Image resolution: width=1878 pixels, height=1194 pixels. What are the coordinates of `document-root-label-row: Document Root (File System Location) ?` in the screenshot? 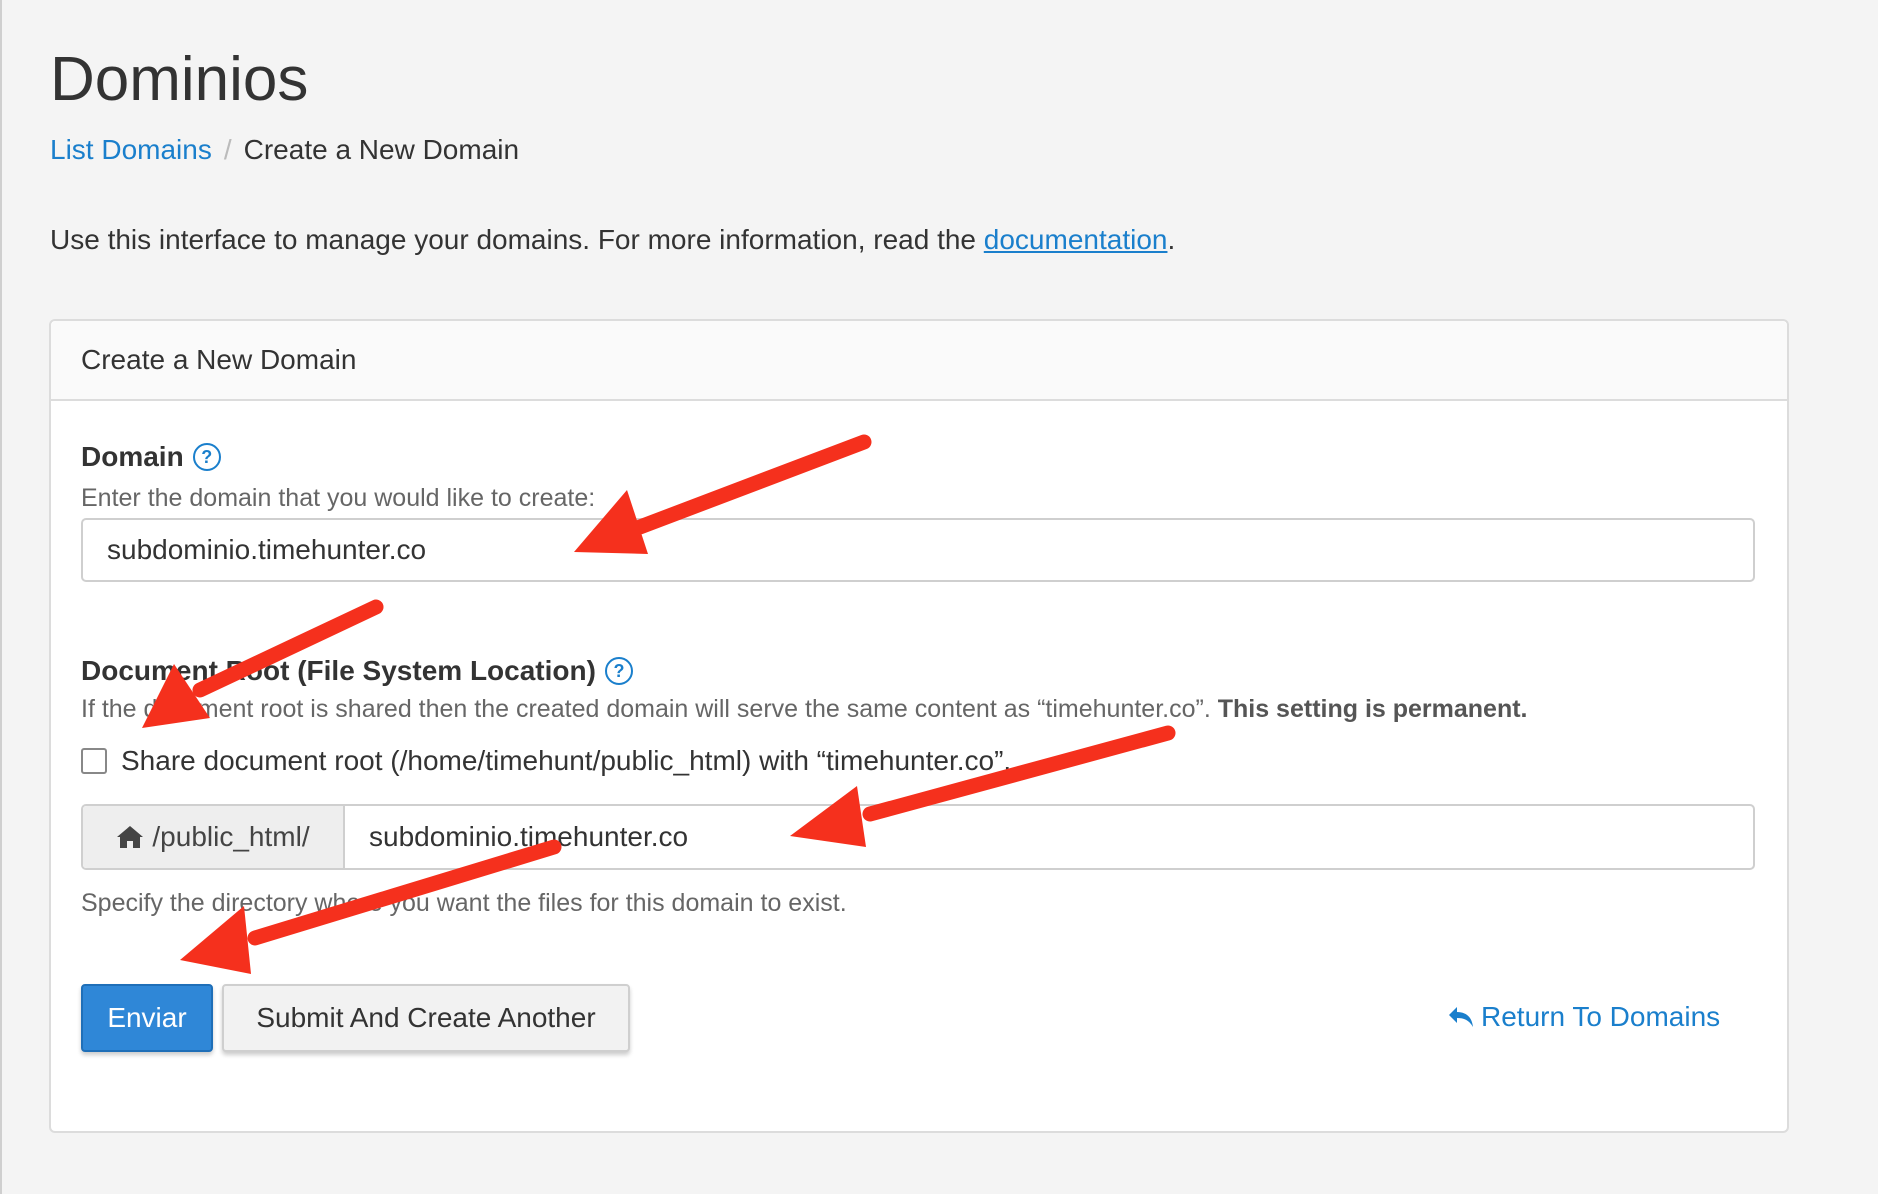 It's located at (357, 671).